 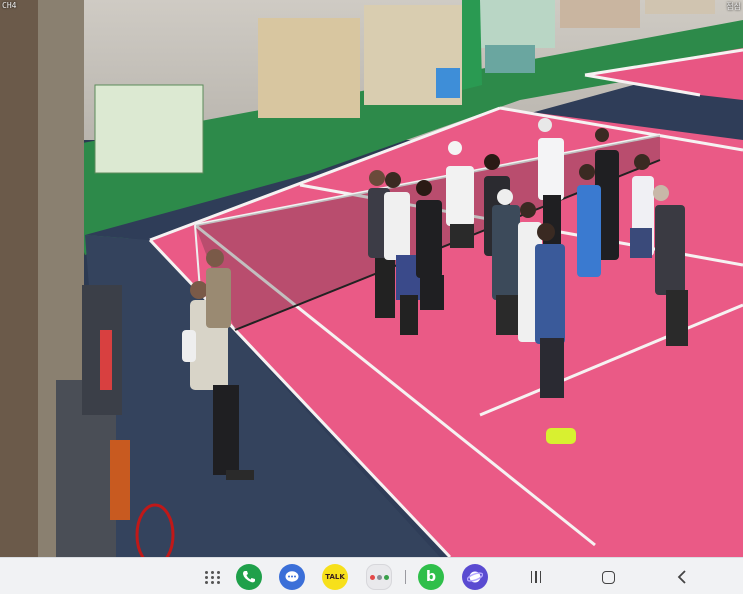 I want to click on b-app-label: b, so click(x=431, y=577).